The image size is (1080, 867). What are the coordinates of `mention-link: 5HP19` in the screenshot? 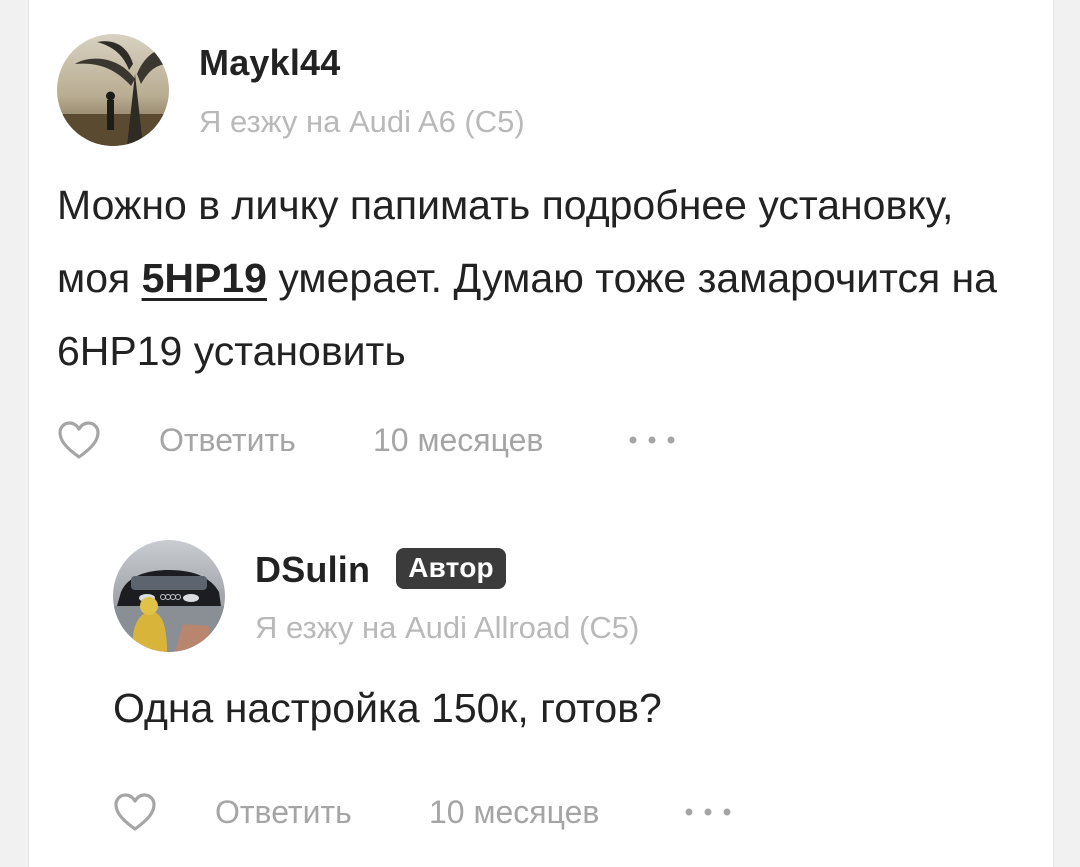 It's located at (204, 278).